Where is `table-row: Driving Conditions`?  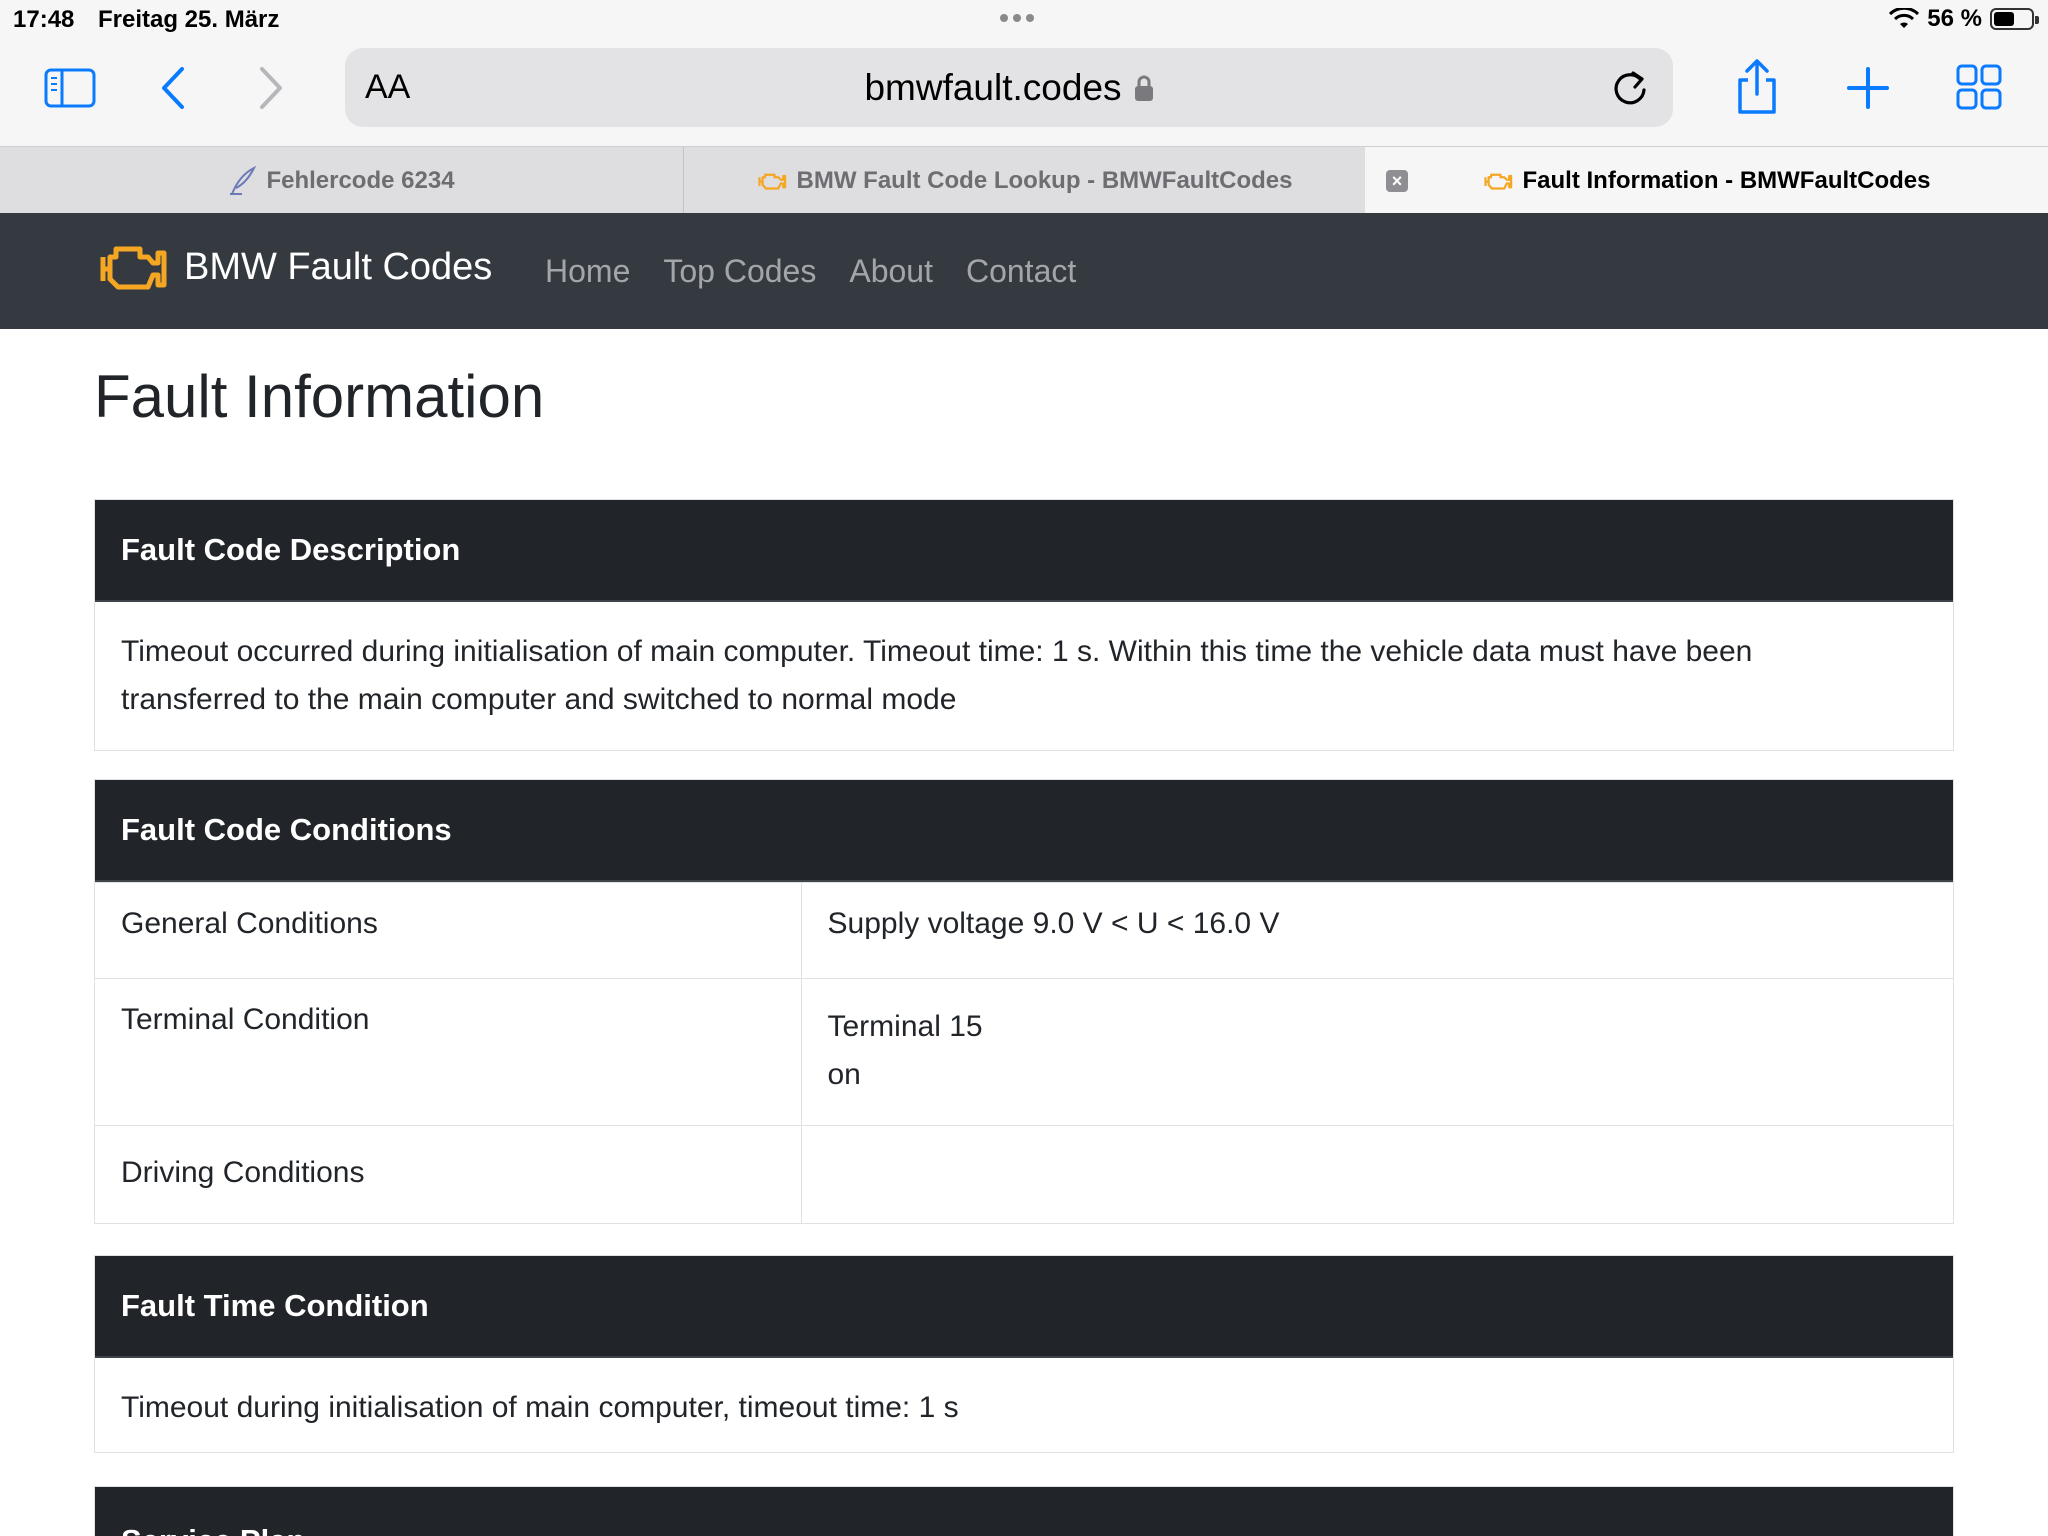 table-row: Driving Conditions is located at coordinates (1024, 1174).